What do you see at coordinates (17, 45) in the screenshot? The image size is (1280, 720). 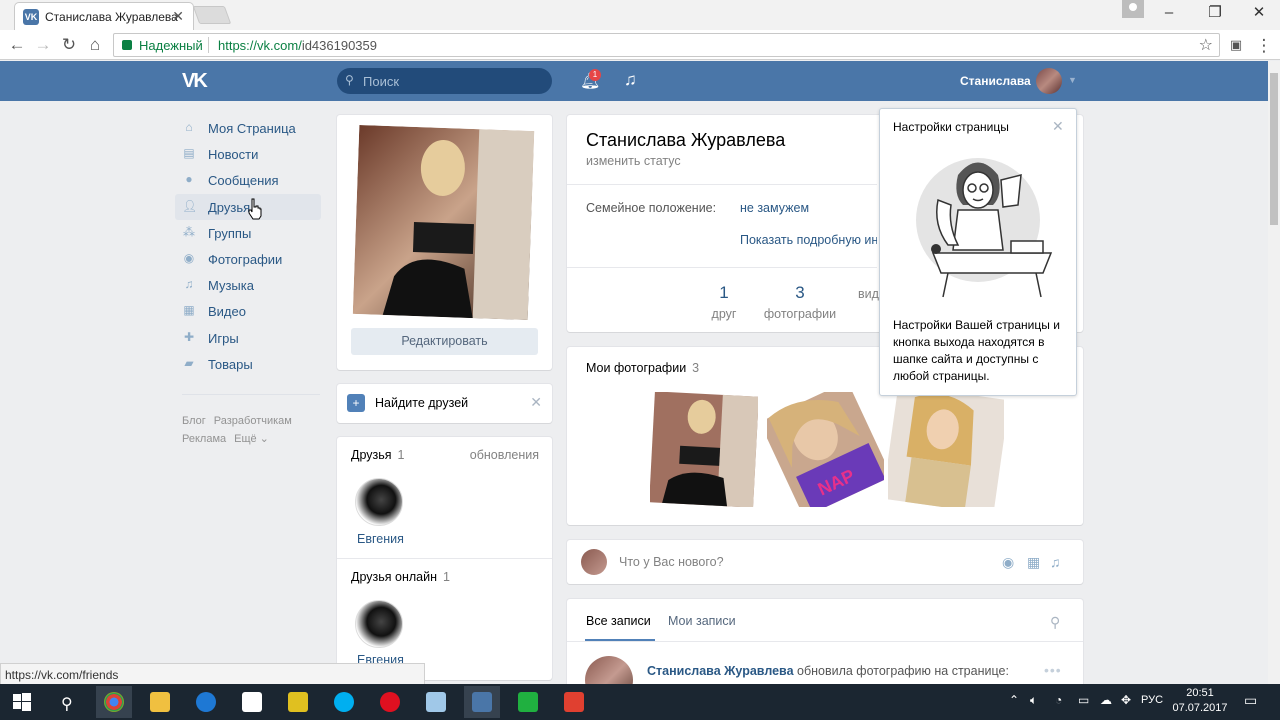 I see `back-icon: ←` at bounding box center [17, 45].